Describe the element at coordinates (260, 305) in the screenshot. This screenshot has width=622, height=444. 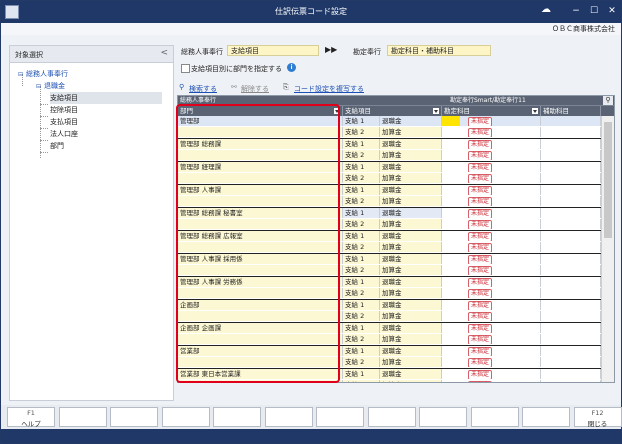
I see `dept-cell: 企画部` at that location.